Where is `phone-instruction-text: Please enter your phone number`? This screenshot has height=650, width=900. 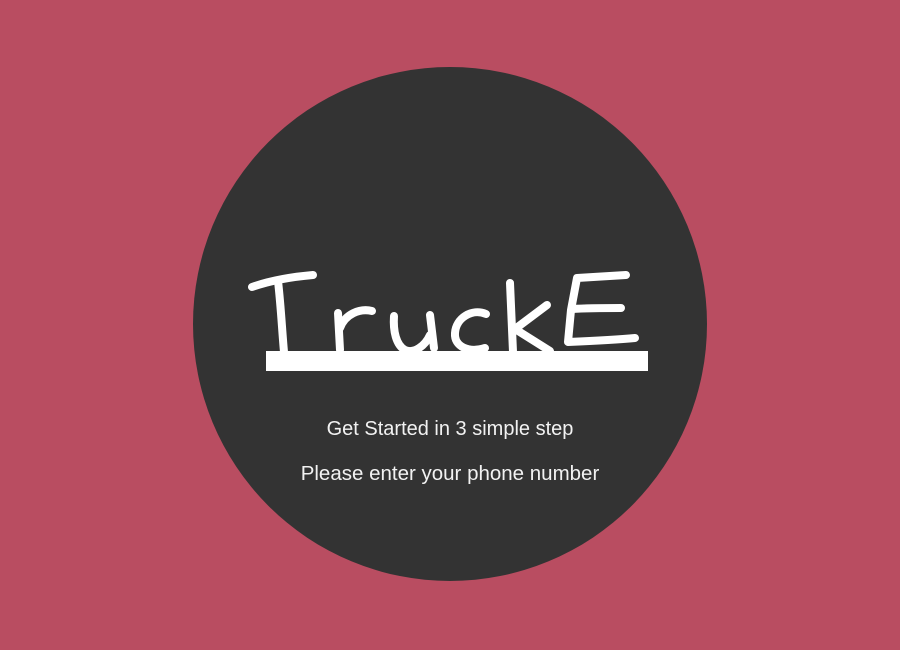 phone-instruction-text: Please enter your phone number is located at coordinates (450, 473).